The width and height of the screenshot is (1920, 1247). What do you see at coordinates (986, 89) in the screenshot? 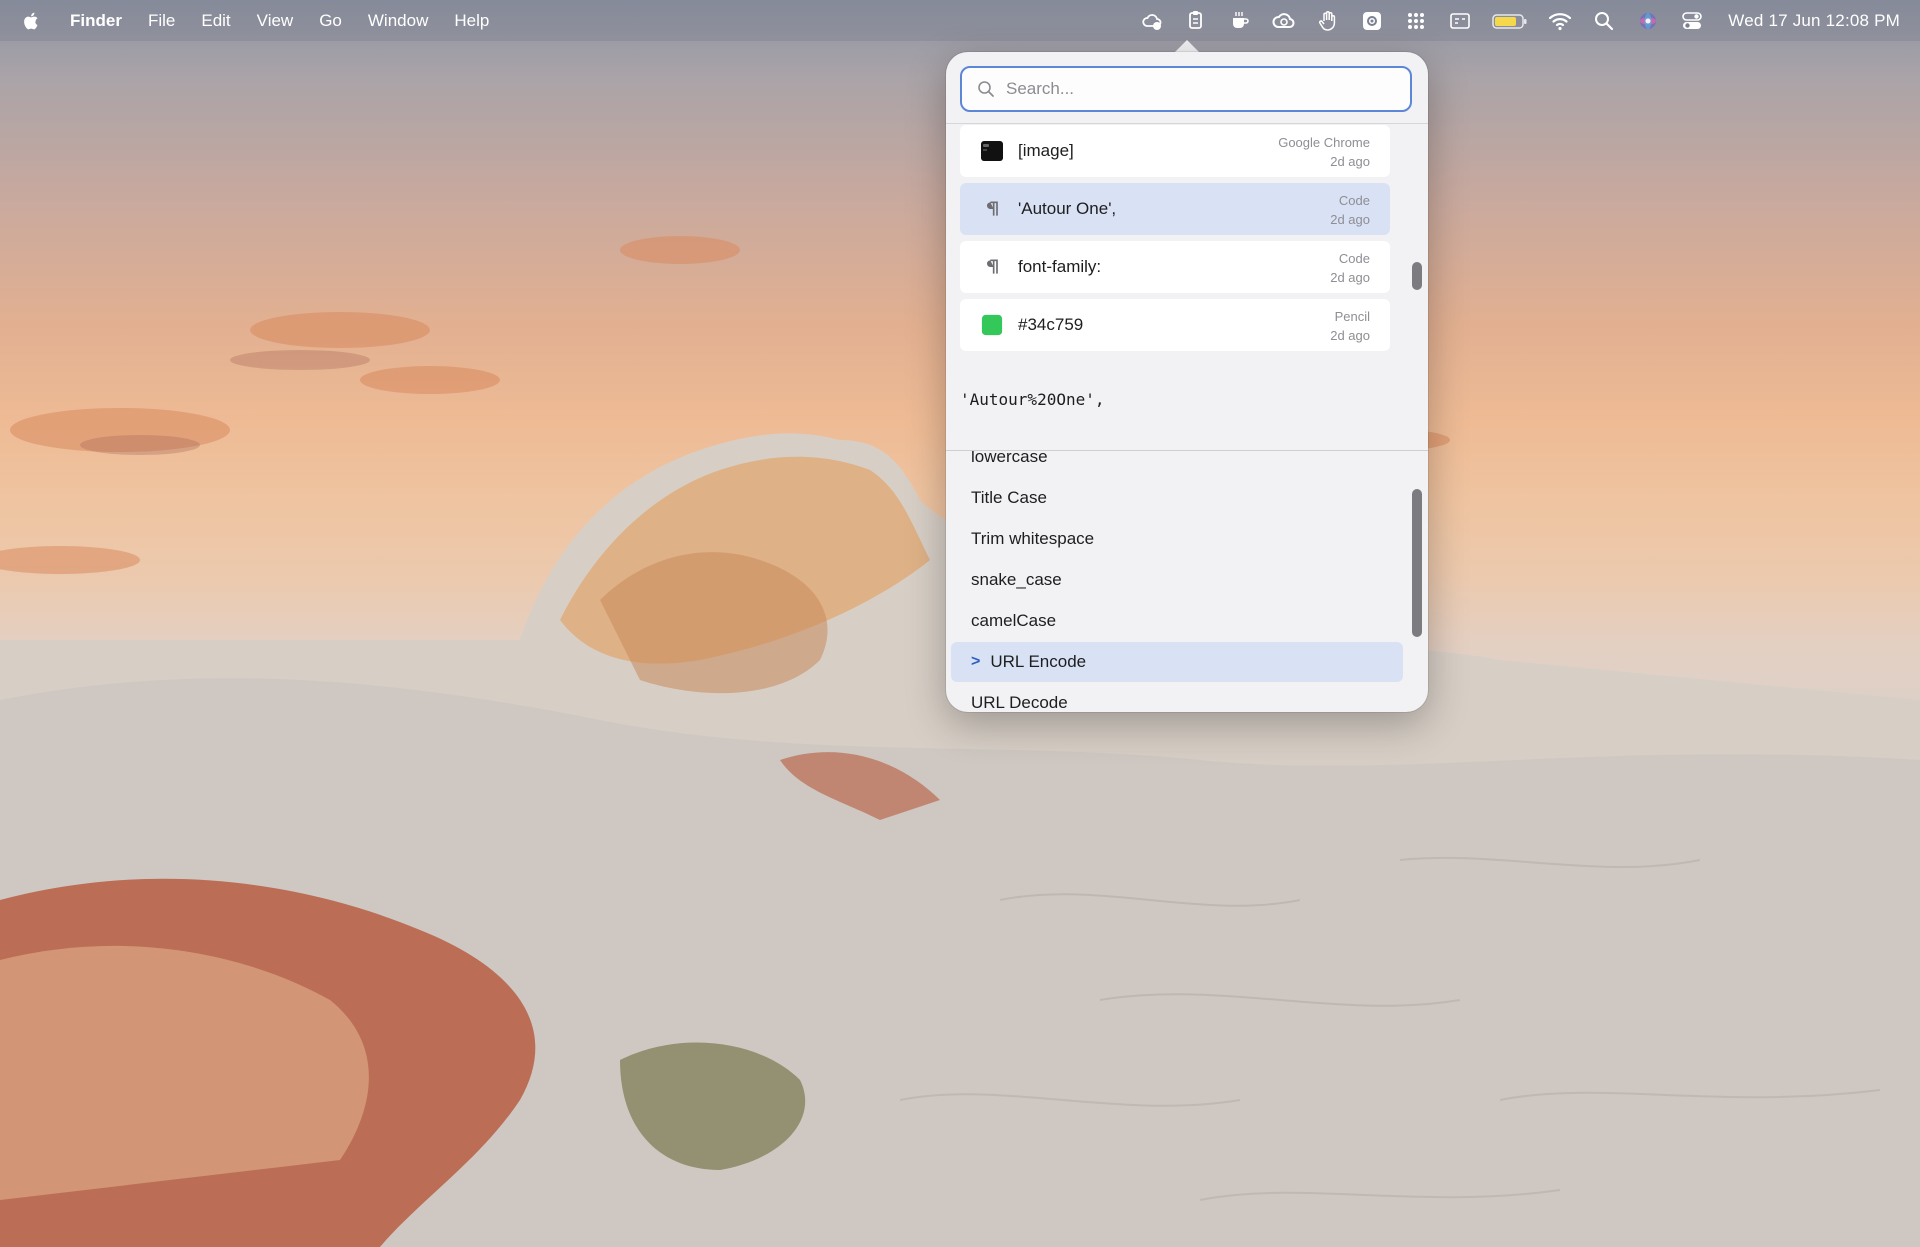
I see `search-icon` at bounding box center [986, 89].